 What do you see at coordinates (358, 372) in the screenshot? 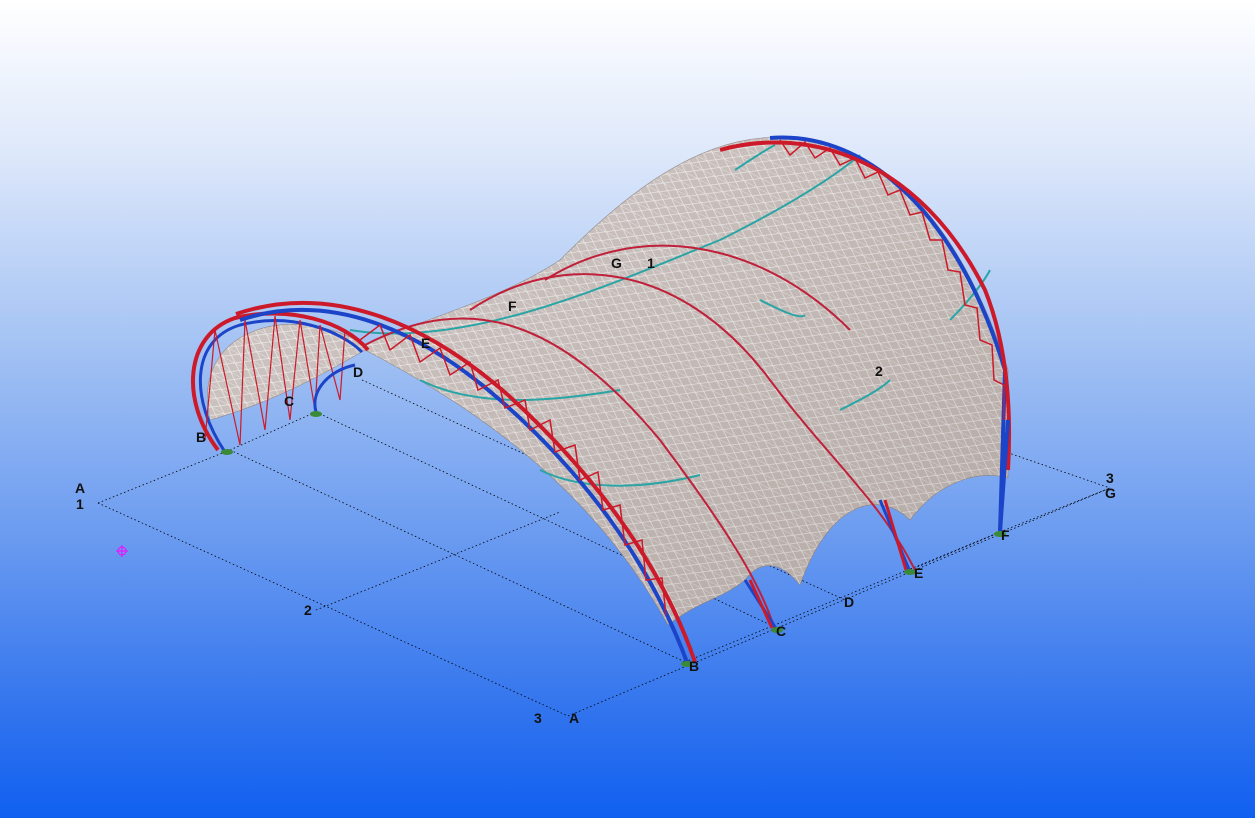
I see `grid-label-left-d: D` at bounding box center [358, 372].